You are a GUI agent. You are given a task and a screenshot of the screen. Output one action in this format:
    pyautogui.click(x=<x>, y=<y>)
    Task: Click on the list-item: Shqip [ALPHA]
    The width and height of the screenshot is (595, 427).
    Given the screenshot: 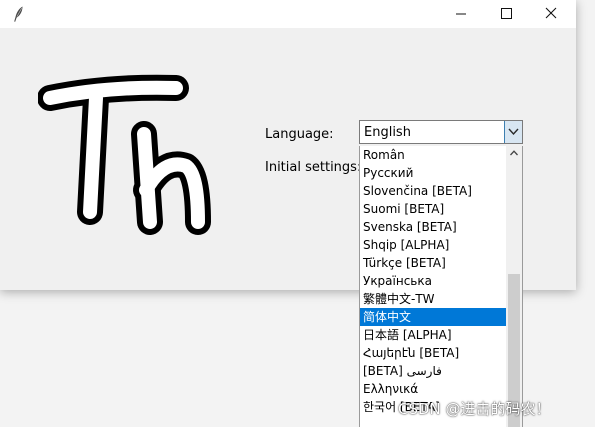 What is the action you would take?
    pyautogui.click(x=433, y=245)
    